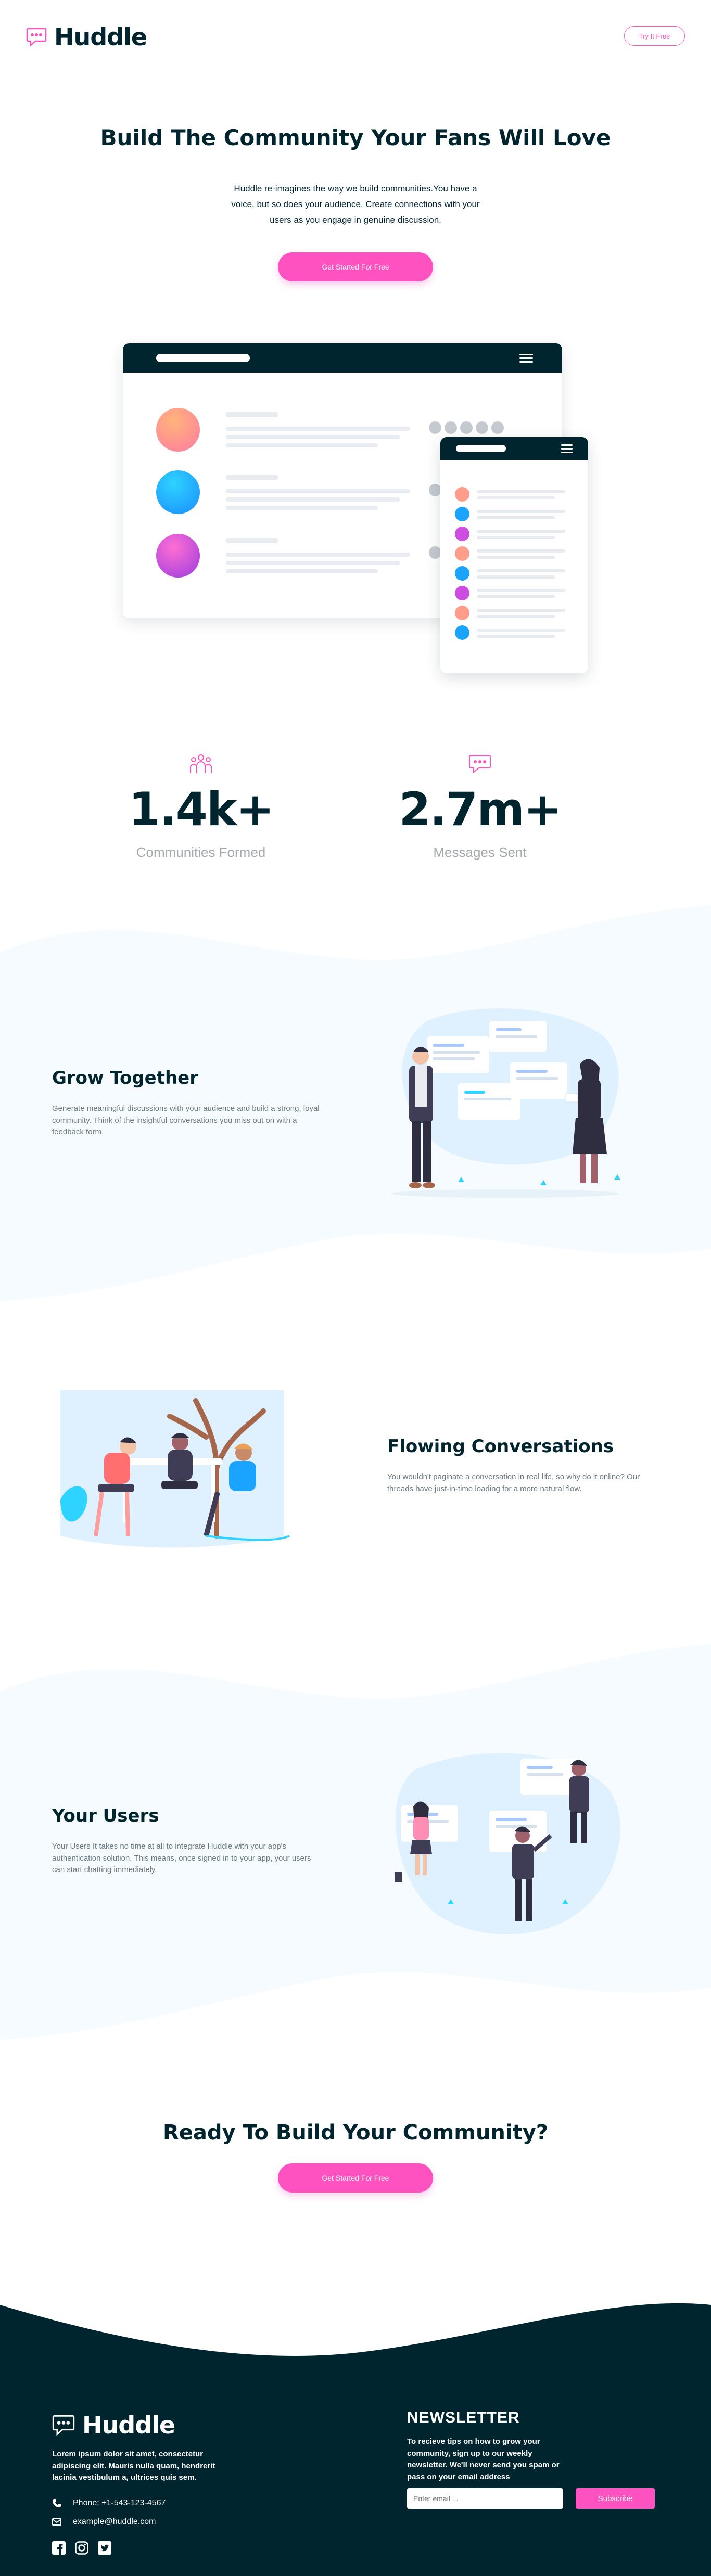 Image resolution: width=711 pixels, height=2576 pixels. What do you see at coordinates (480, 852) in the screenshot?
I see `stat-label: Messages Sent` at bounding box center [480, 852].